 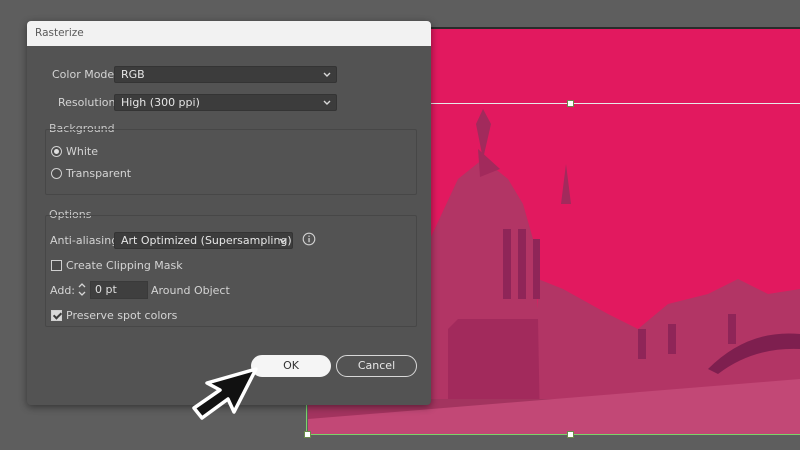 I want to click on background-group, so click(x=231, y=162).